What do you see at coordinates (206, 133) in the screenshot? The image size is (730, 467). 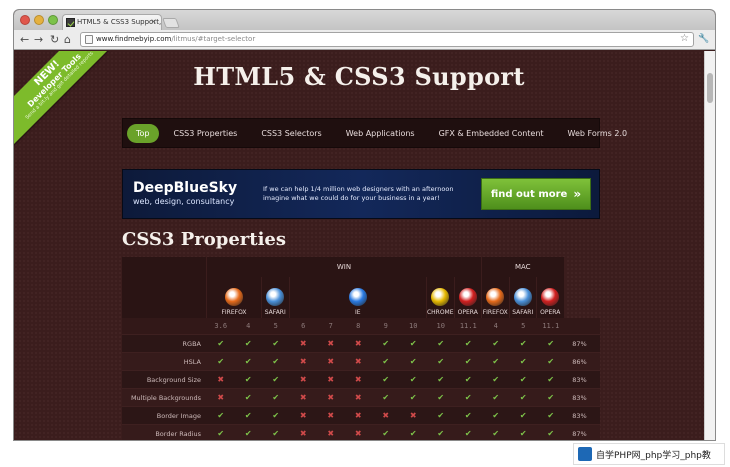 I see `nav-item-css3-properties: CSS3 Properties` at bounding box center [206, 133].